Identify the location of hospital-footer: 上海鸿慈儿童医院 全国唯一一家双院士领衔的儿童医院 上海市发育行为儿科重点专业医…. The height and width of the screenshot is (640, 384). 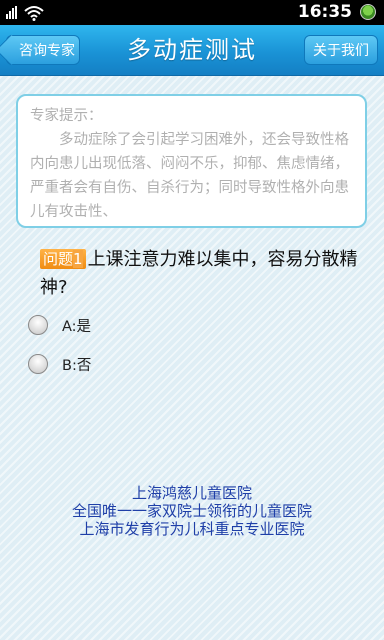
(192, 511).